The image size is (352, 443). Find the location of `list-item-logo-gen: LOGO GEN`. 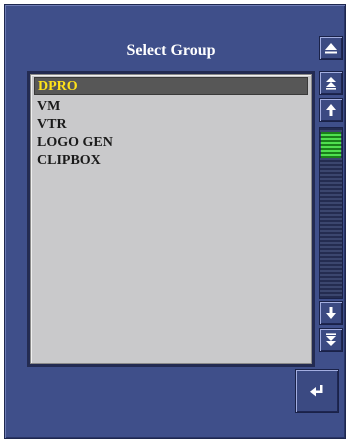

list-item-logo-gen: LOGO GEN is located at coordinates (171, 143).